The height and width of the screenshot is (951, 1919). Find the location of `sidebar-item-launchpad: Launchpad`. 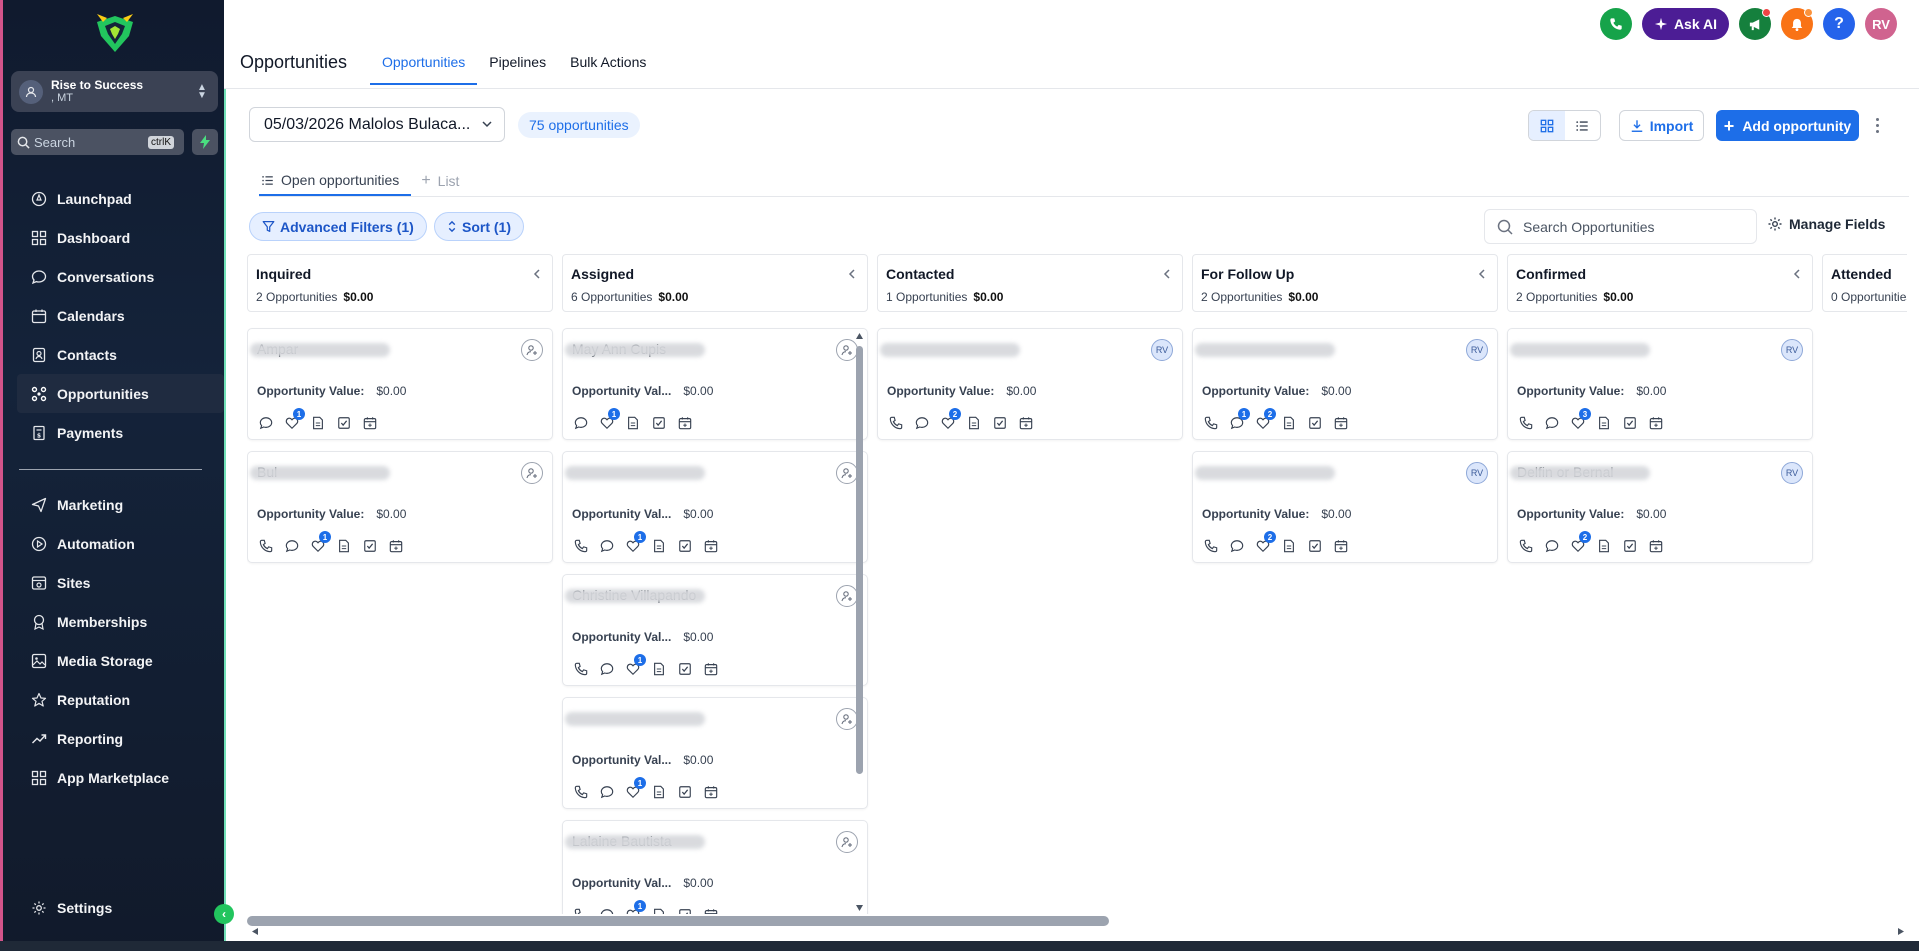

sidebar-item-launchpad: Launchpad is located at coordinates (120, 198).